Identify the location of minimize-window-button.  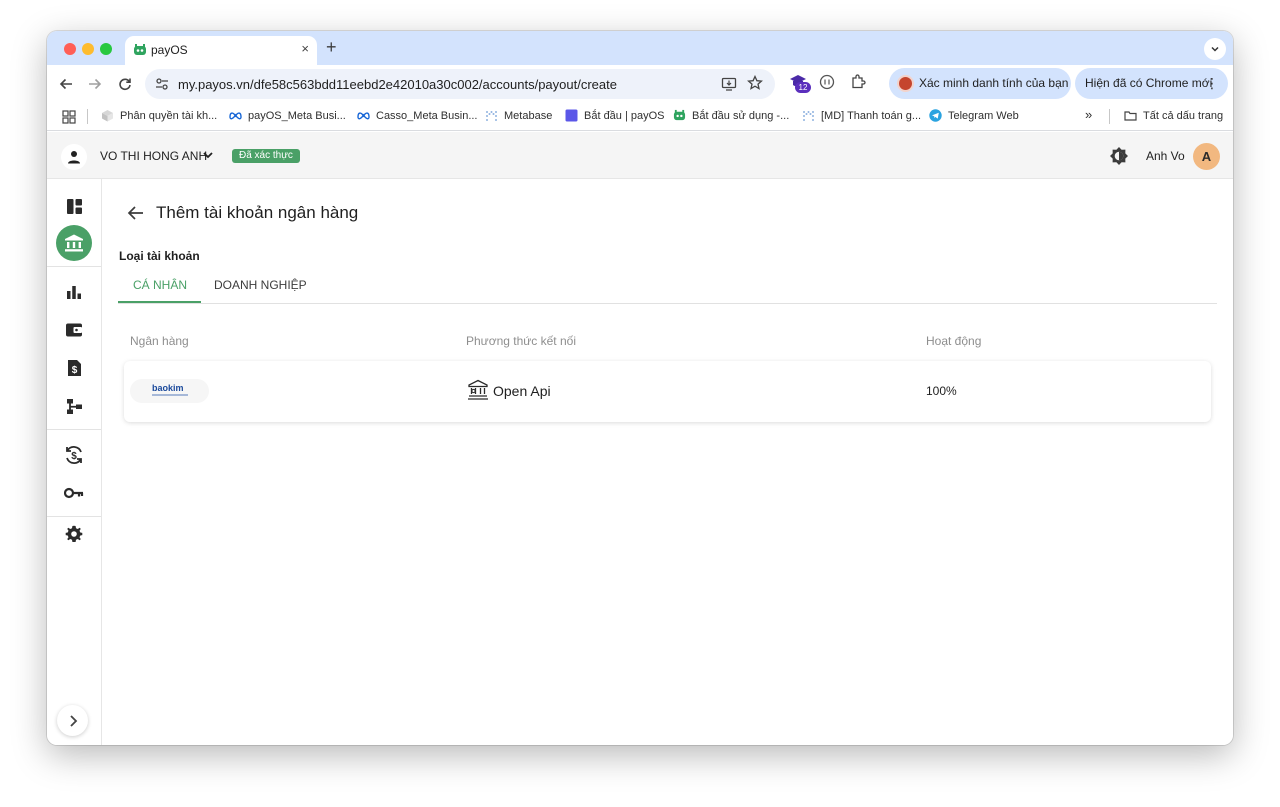
(88, 49).